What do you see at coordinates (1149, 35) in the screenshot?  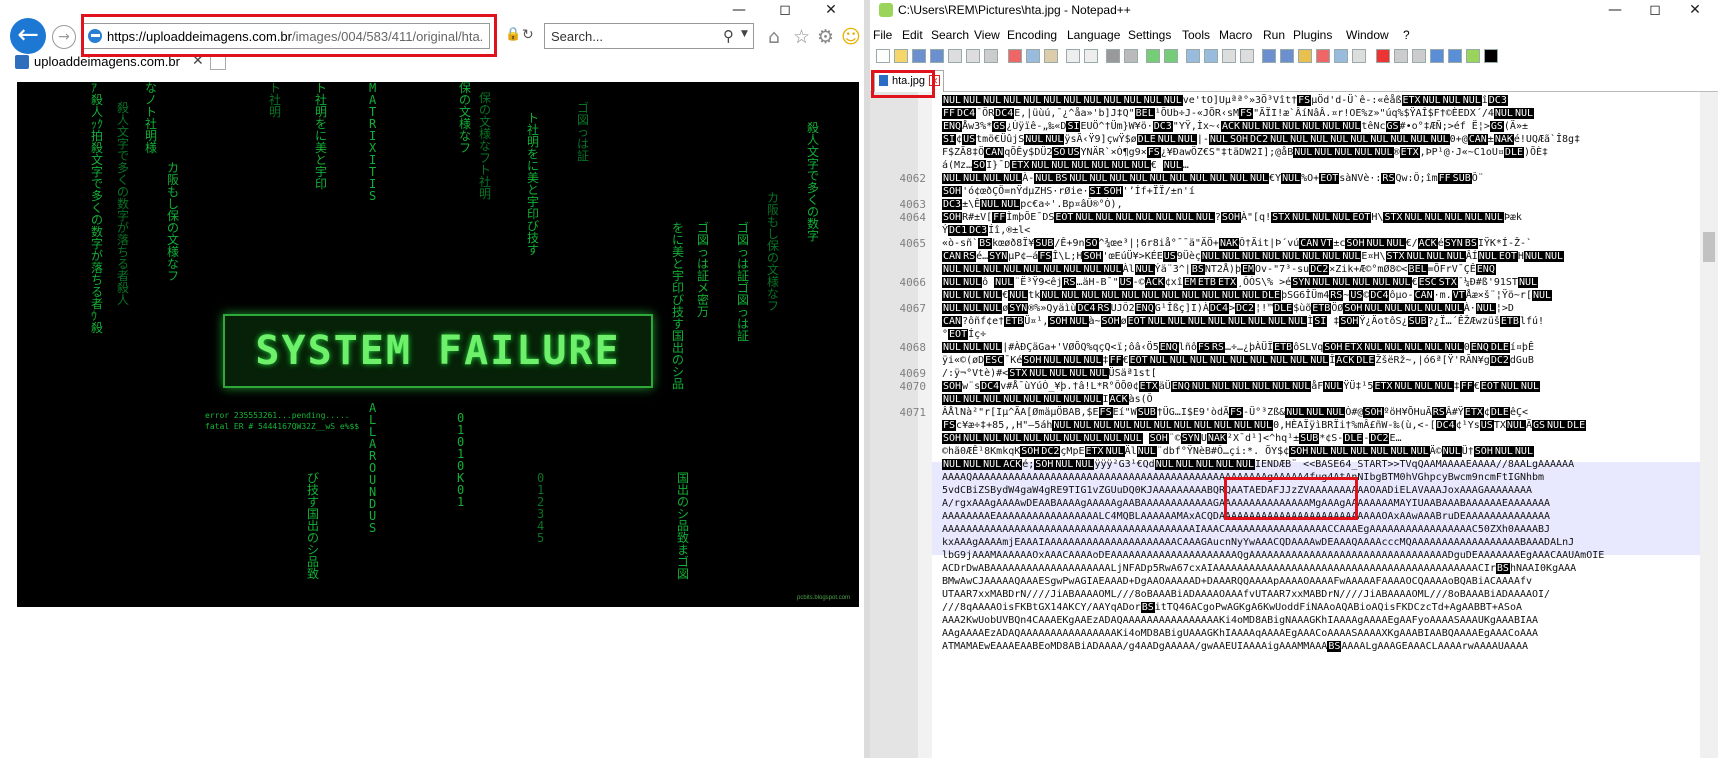 I see `menu-settings: Settings` at bounding box center [1149, 35].